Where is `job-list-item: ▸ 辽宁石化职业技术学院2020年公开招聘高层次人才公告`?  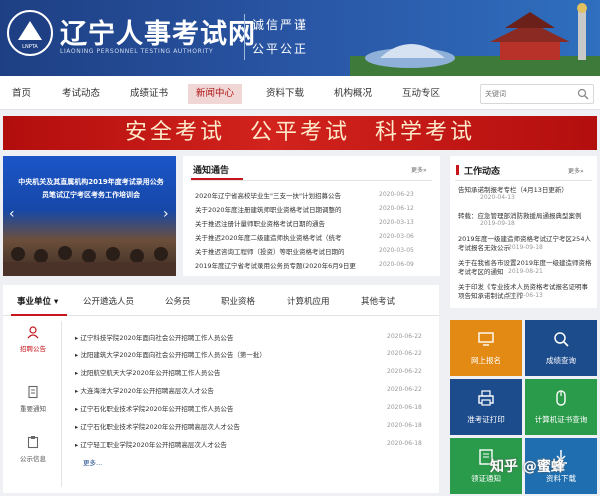
job-list-item: ▸ 辽宁石化职业技术学院2020年公开招聘高层次人才公告 is located at coordinates (225, 426).